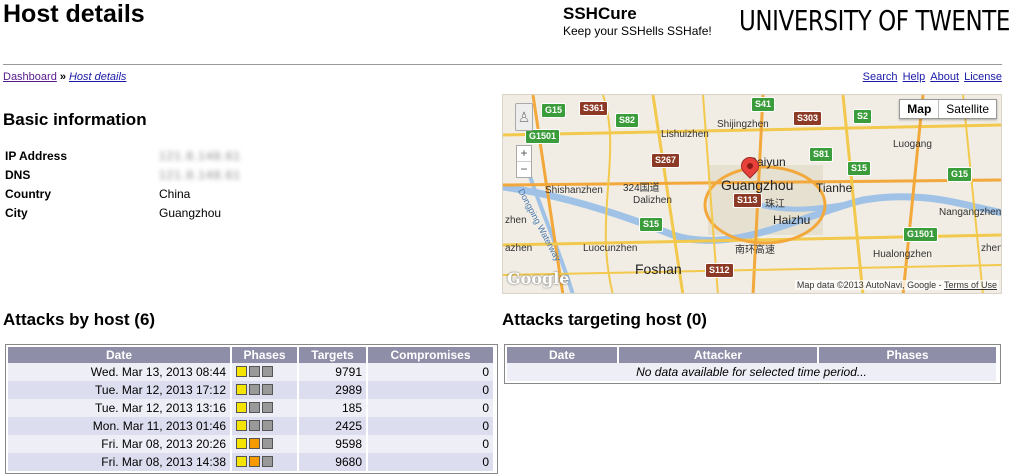 This screenshot has height=475, width=1009. I want to click on table-row: Wed. Mar 13, 2013 08:44 9791 0, so click(250, 372).